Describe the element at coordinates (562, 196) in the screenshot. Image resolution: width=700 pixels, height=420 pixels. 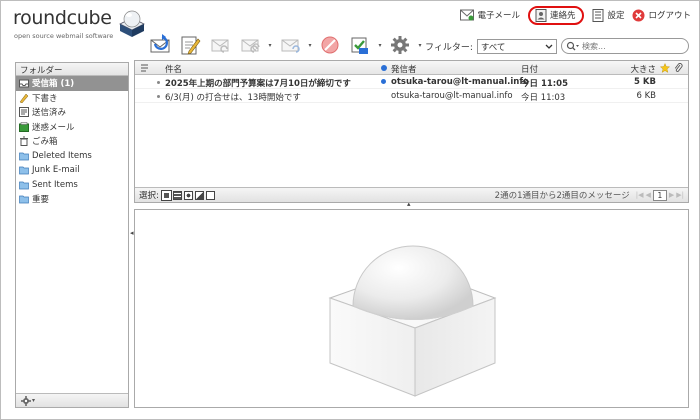
I see `message-count: 2通の1通目から2通目のメッセージ` at that location.